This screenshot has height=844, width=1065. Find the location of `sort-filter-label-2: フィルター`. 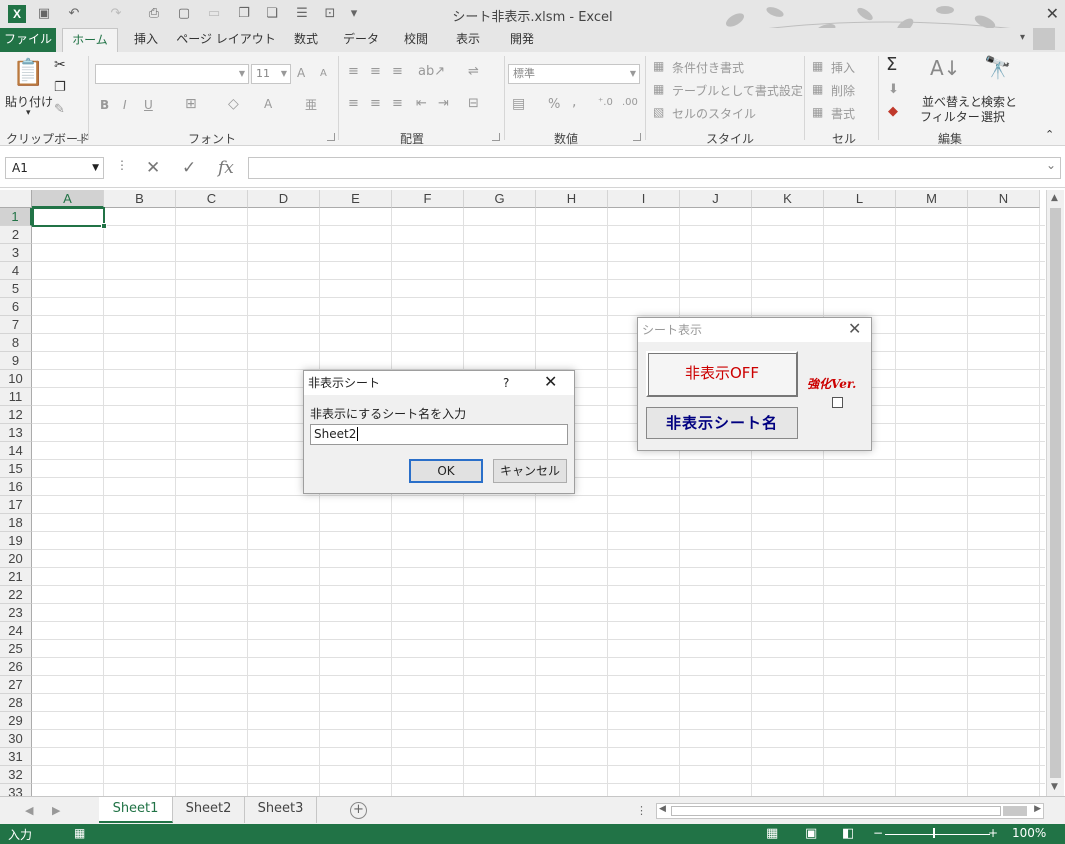

sort-filter-label-2: フィルター is located at coordinates (950, 116).